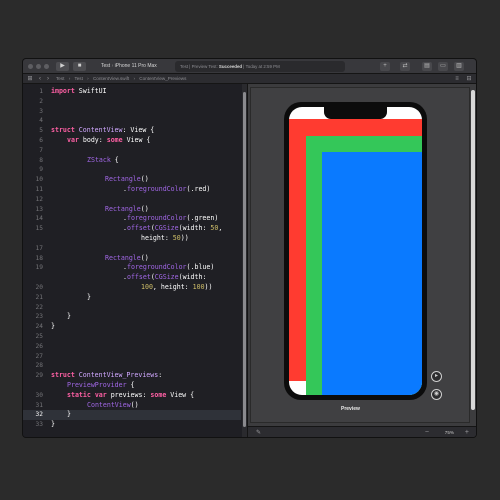  I want to click on code-line: 20 100, height: 100)), so click(132, 288).